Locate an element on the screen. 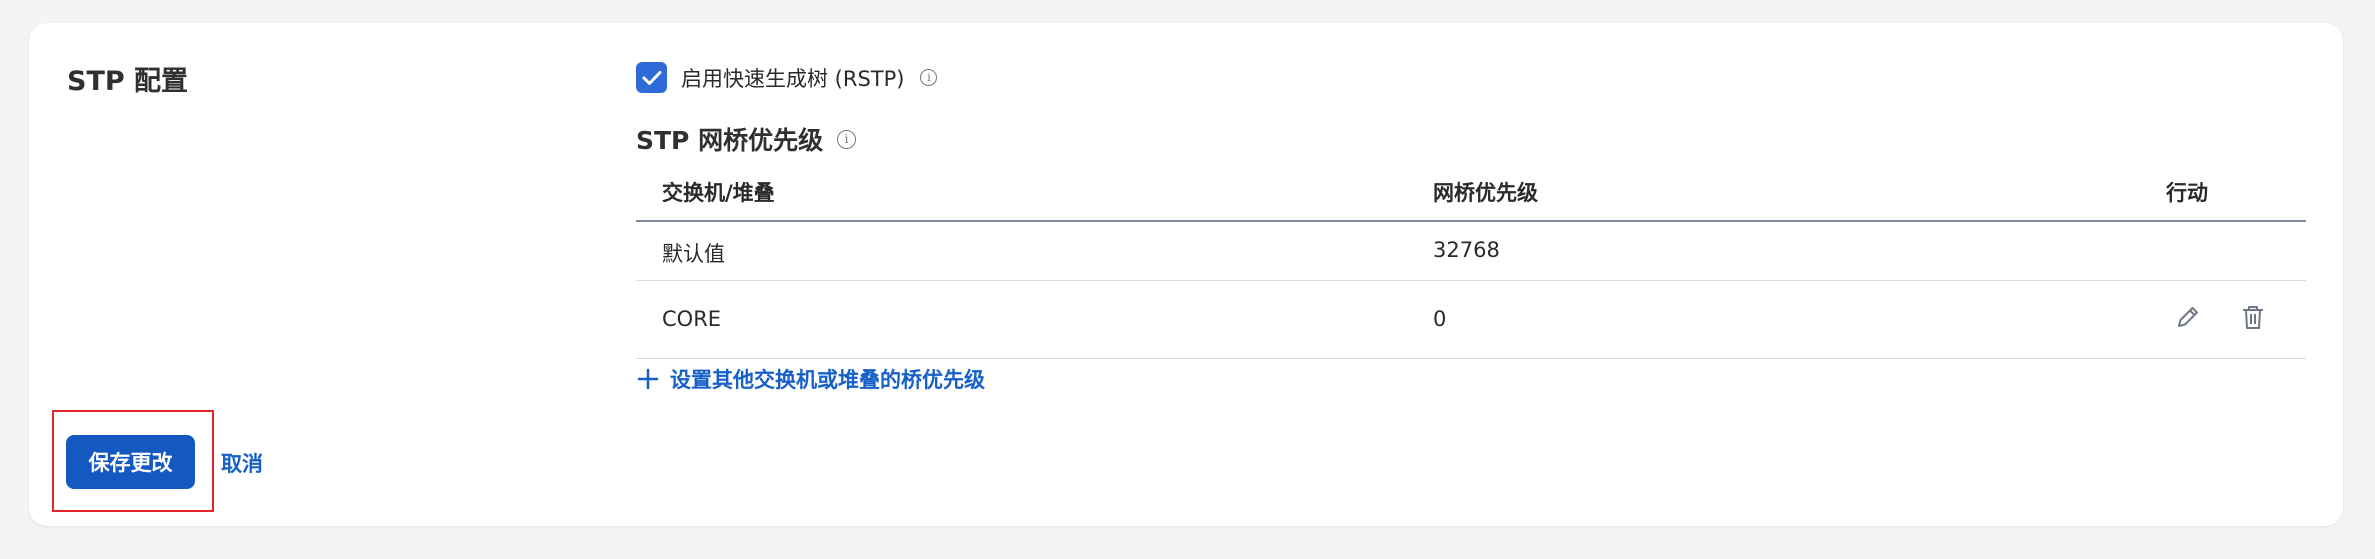  table-row: 默认值 32768 is located at coordinates (1471, 251).